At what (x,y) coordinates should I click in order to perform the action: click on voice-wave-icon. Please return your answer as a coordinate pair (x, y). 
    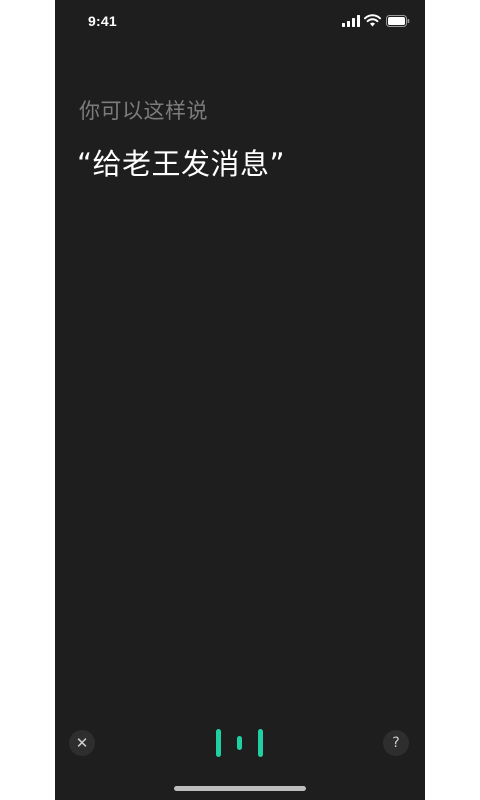
    Looking at the image, I should click on (240, 743).